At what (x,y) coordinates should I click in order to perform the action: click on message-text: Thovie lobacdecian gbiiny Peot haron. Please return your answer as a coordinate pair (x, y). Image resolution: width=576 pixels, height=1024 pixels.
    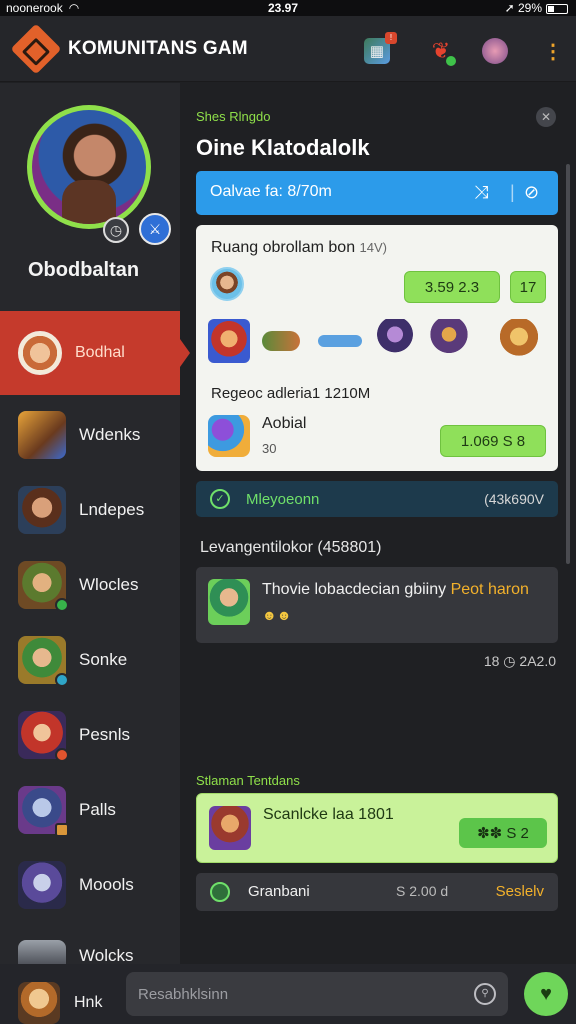
    Looking at the image, I should click on (395, 589).